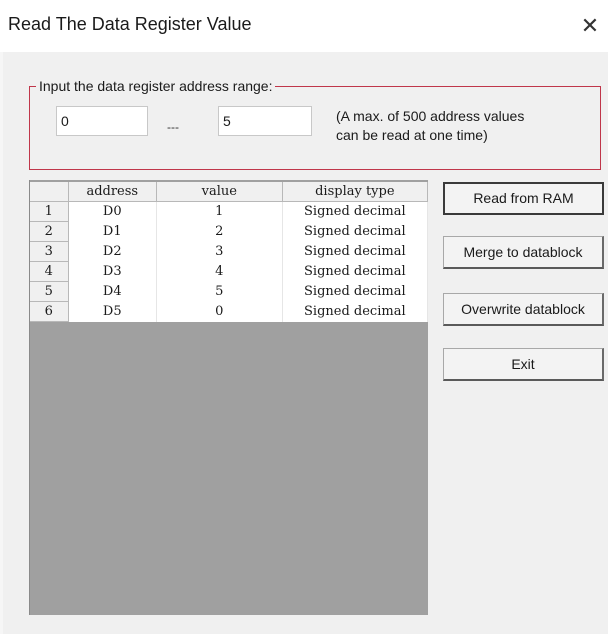 Image resolution: width=608 pixels, height=634 pixels. I want to click on read-from-ram-button: Read from RAM, so click(523, 198).